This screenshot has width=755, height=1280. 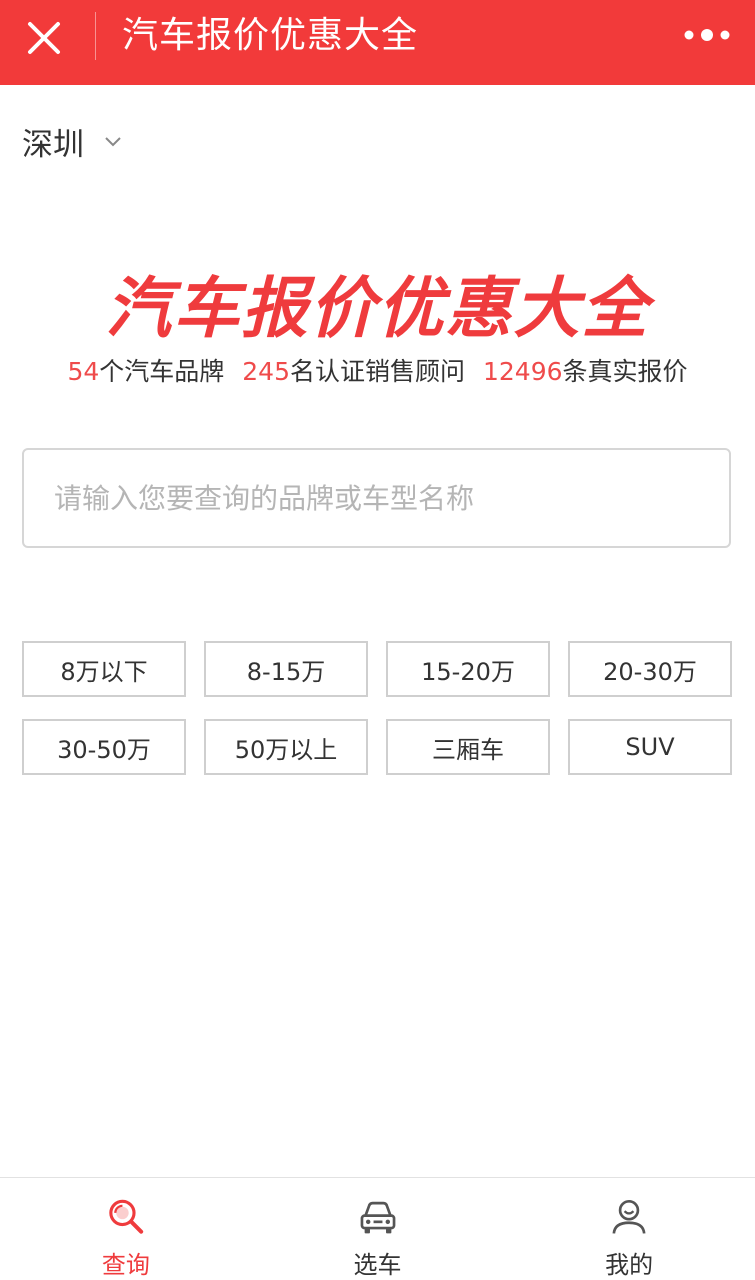 I want to click on search-input, so click(x=376, y=498).